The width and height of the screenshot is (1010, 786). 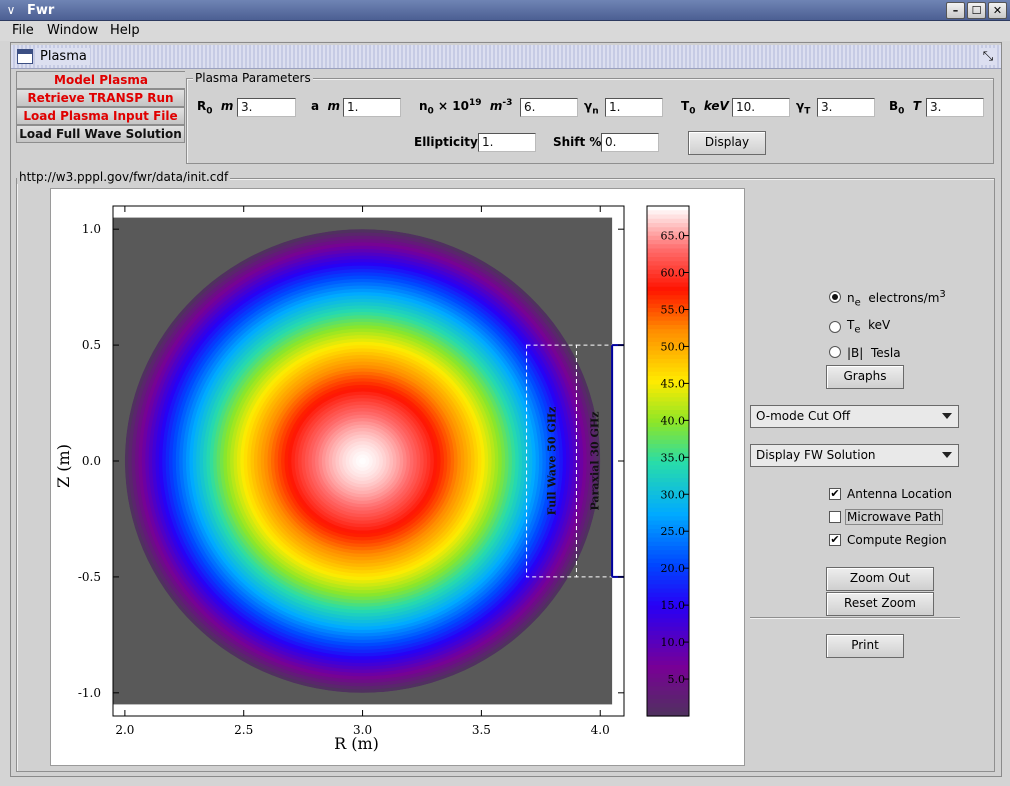 I want to click on graphs-button: Graphs, so click(x=865, y=377).